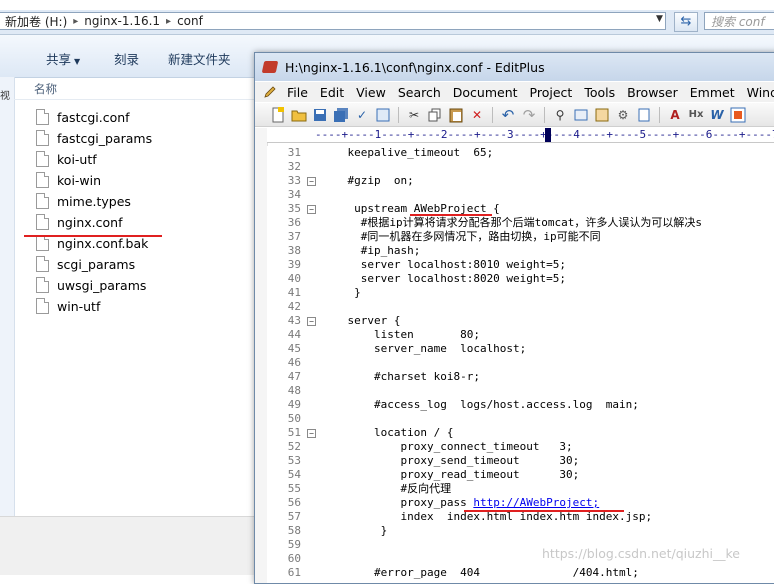 This screenshot has height=584, width=774. What do you see at coordinates (7, 325) in the screenshot?
I see `navigation-pane: 视` at bounding box center [7, 325].